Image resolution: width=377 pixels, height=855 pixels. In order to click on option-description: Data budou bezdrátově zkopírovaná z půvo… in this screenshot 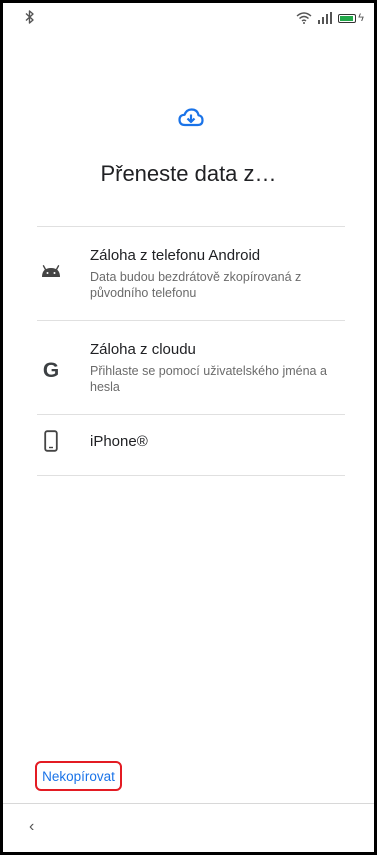, I will do `click(196, 285)`.